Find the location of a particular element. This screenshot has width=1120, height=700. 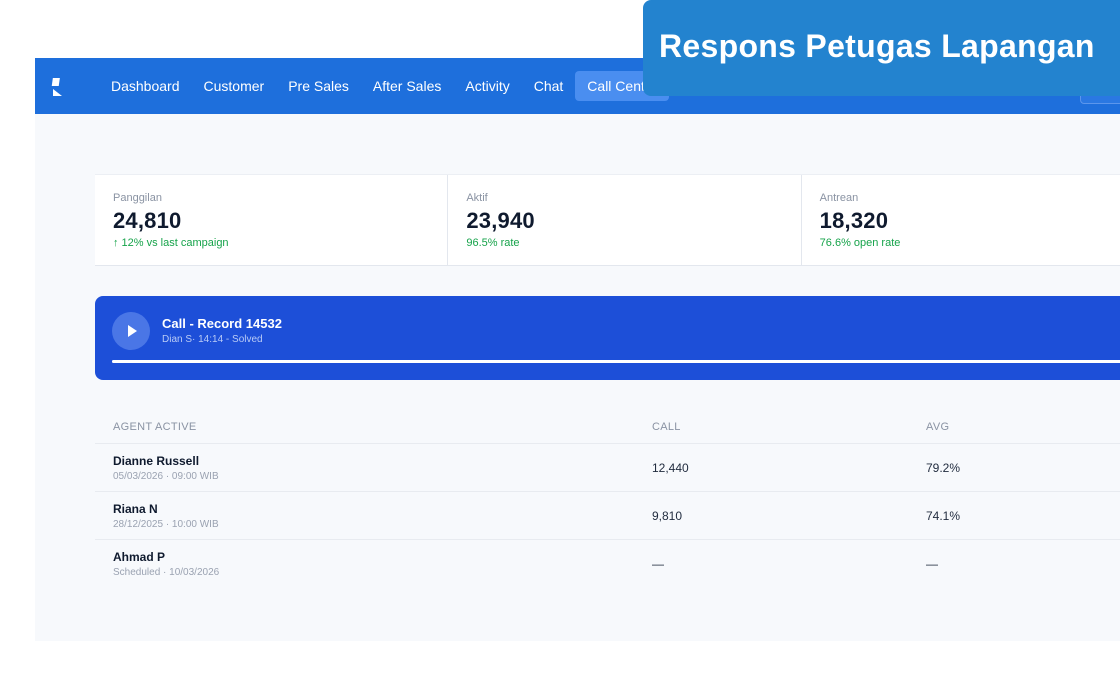

stat-card-antrean: Antrean 18,320 76.6% open rate is located at coordinates (961, 220).